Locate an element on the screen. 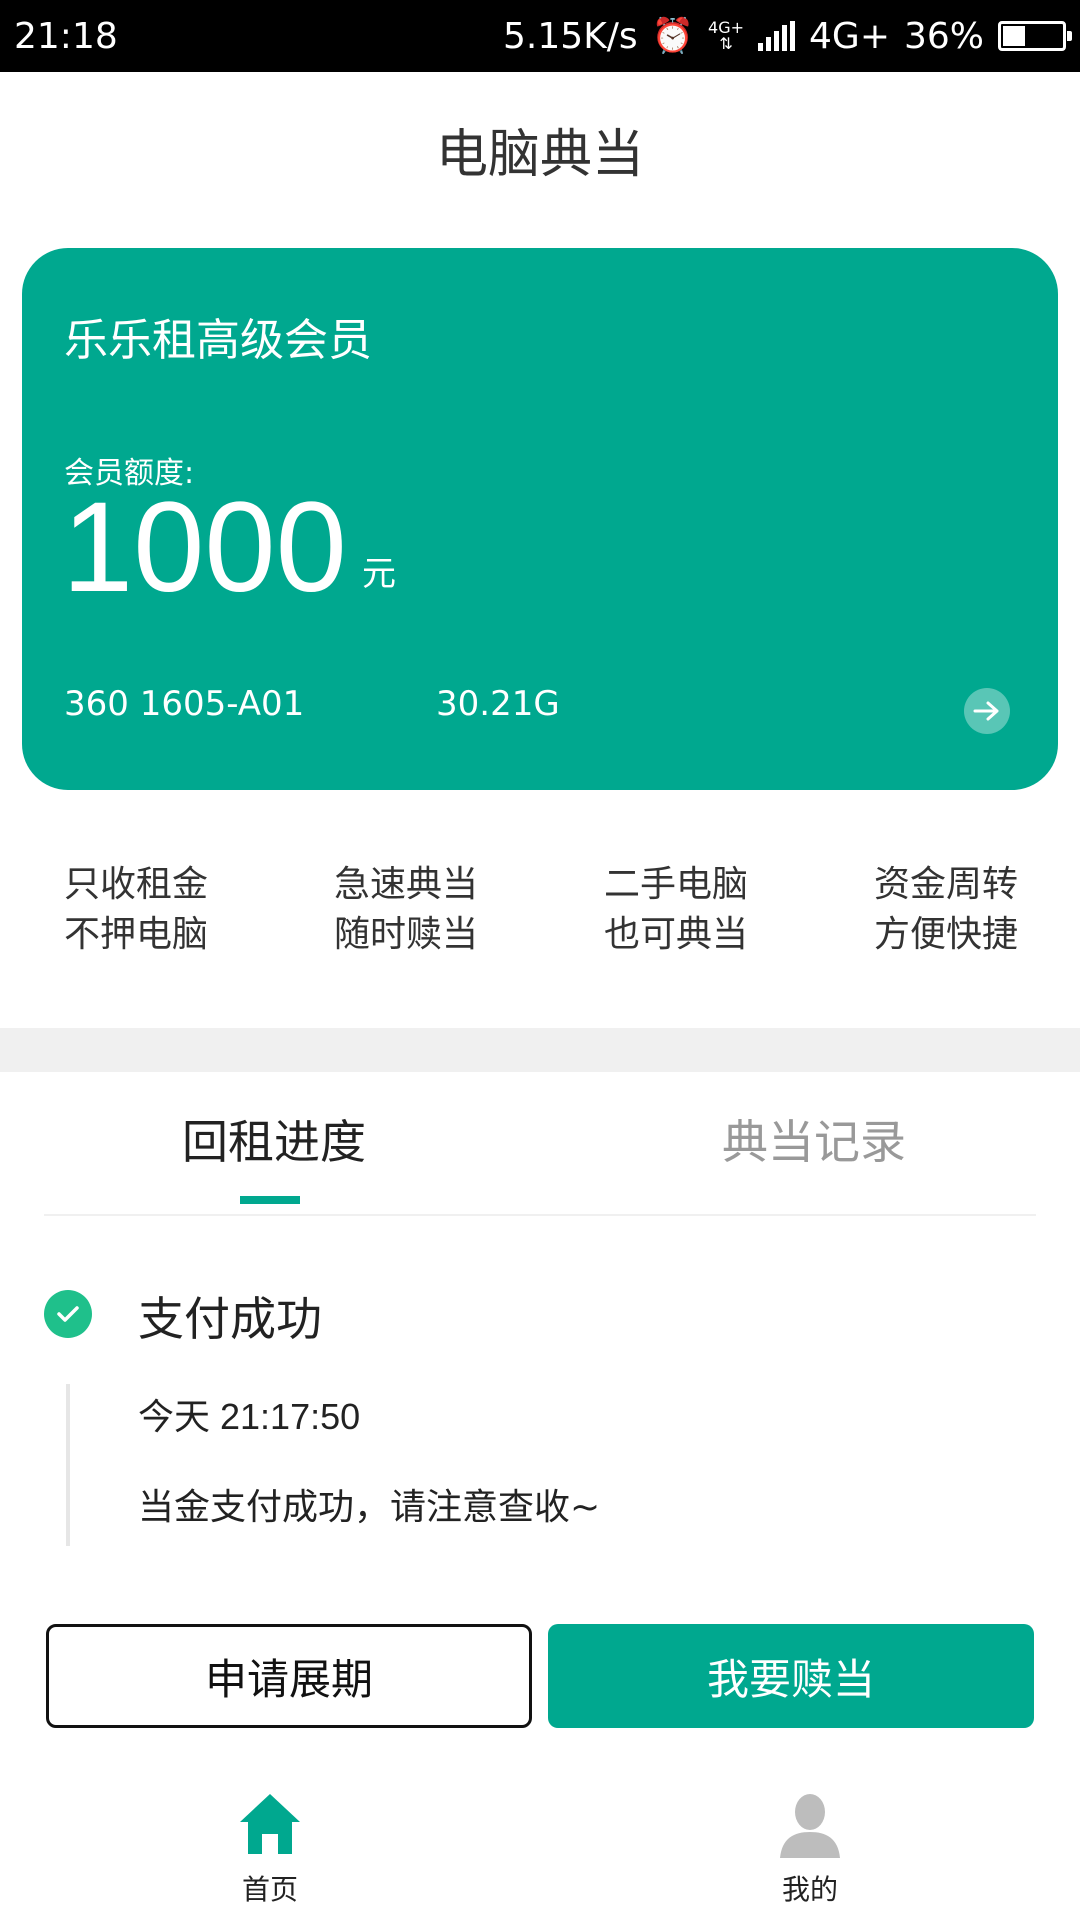 The image size is (1080, 1920). arrow-right-icon is located at coordinates (986, 711).